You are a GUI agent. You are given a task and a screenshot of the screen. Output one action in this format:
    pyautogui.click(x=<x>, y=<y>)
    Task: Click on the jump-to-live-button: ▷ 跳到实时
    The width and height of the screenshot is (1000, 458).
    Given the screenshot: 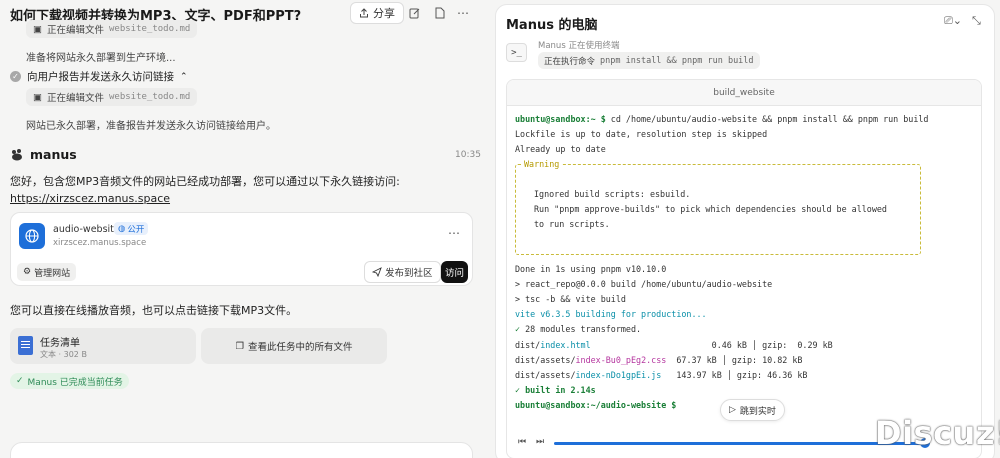 What is the action you would take?
    pyautogui.click(x=752, y=410)
    